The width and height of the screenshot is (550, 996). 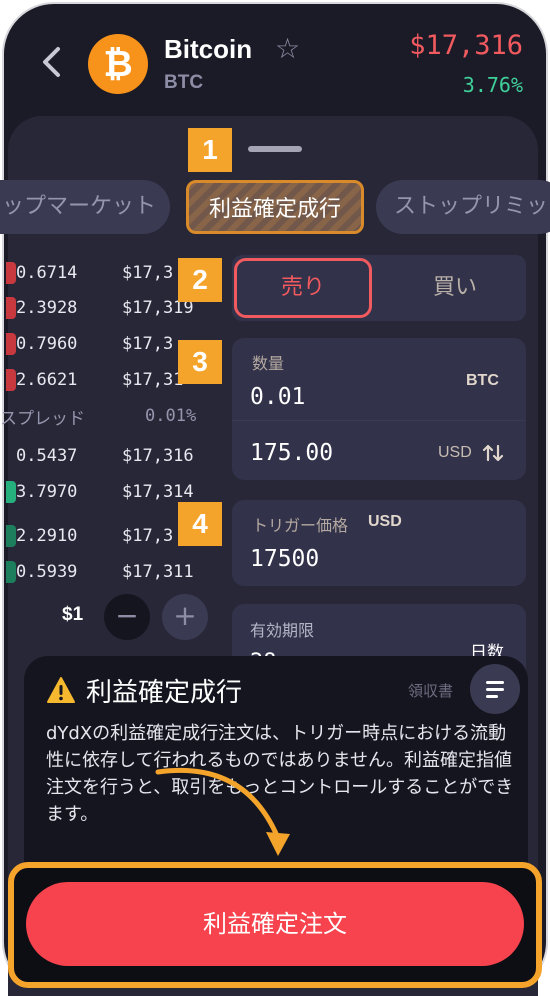 I want to click on swap-arrows-icon, so click(x=493, y=453).